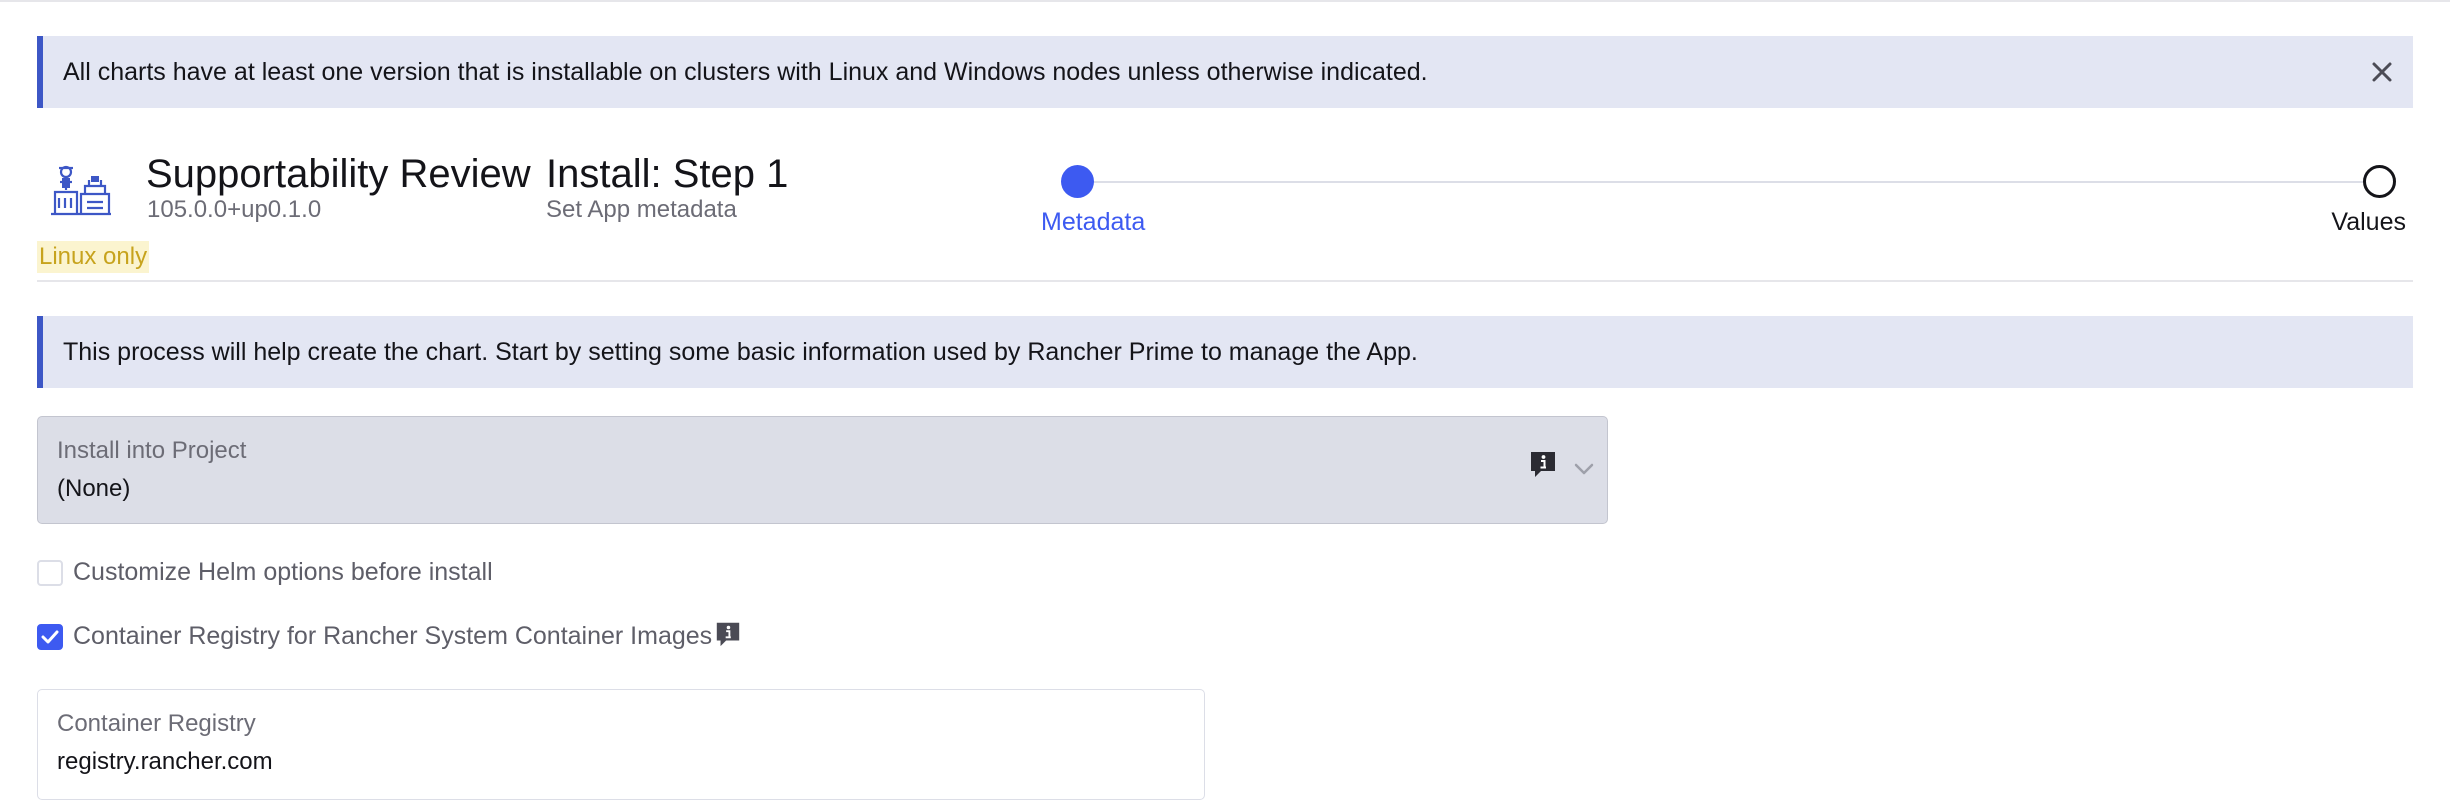  I want to click on customize-helm-label: Customize Helm options before install, so click(283, 572).